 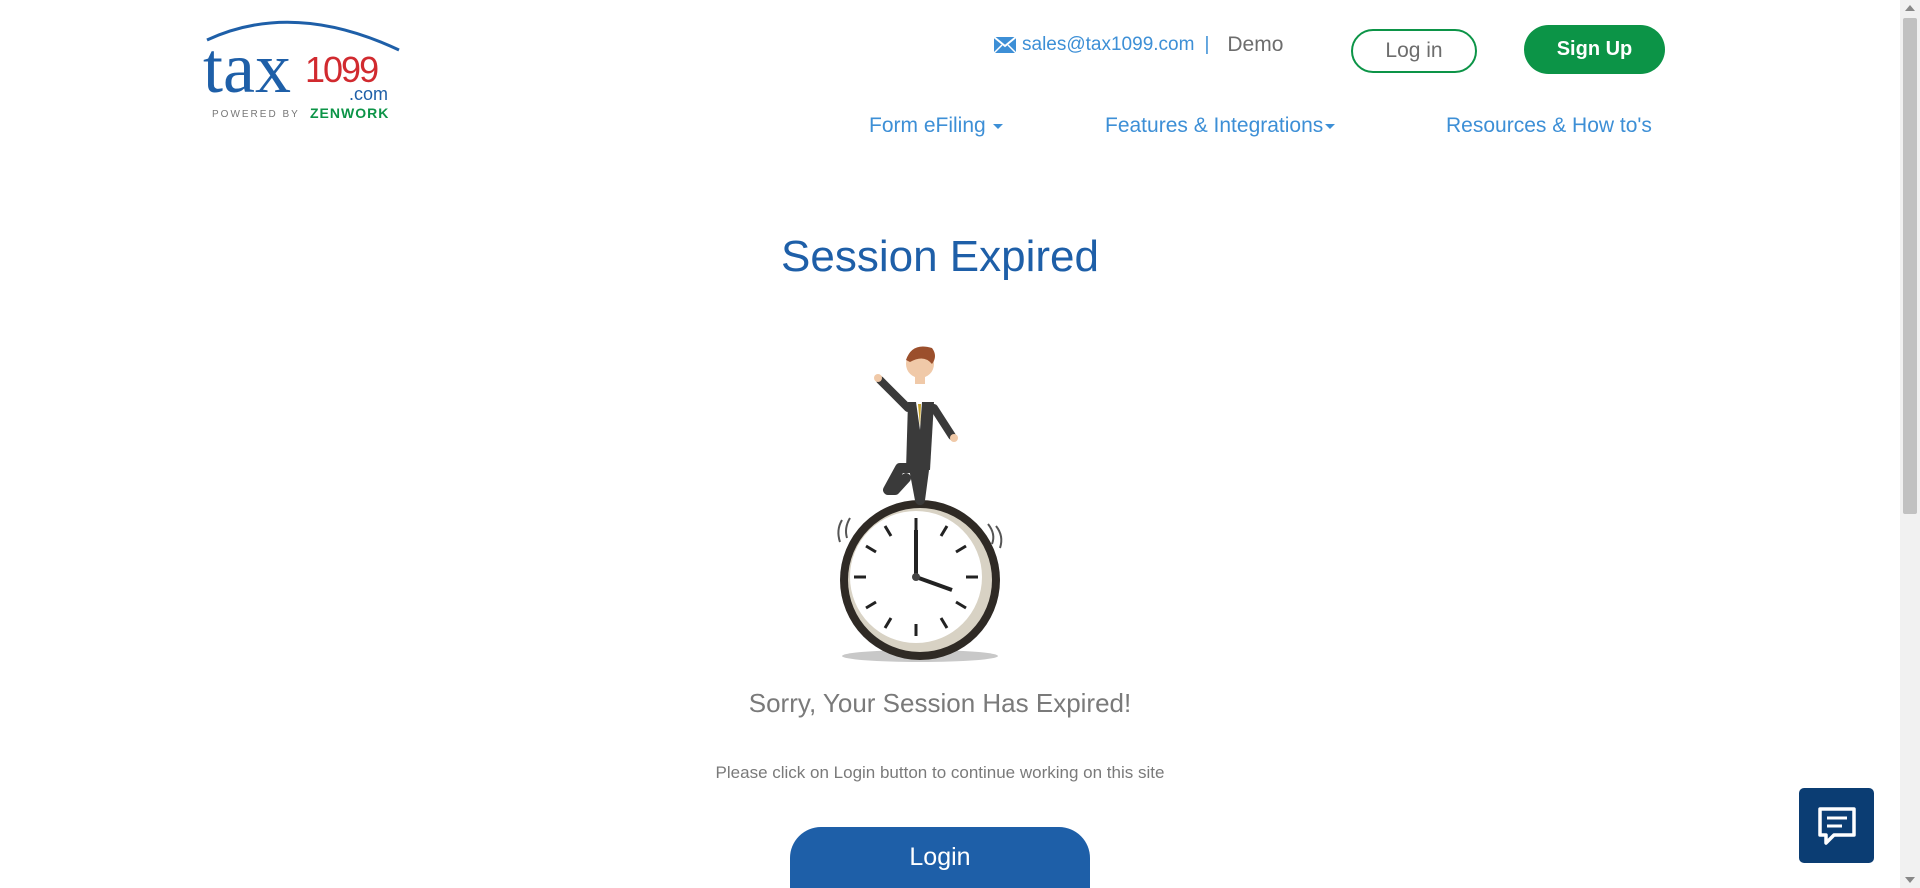 I want to click on sales-email-link: sales@tax1099.com, so click(x=1108, y=45).